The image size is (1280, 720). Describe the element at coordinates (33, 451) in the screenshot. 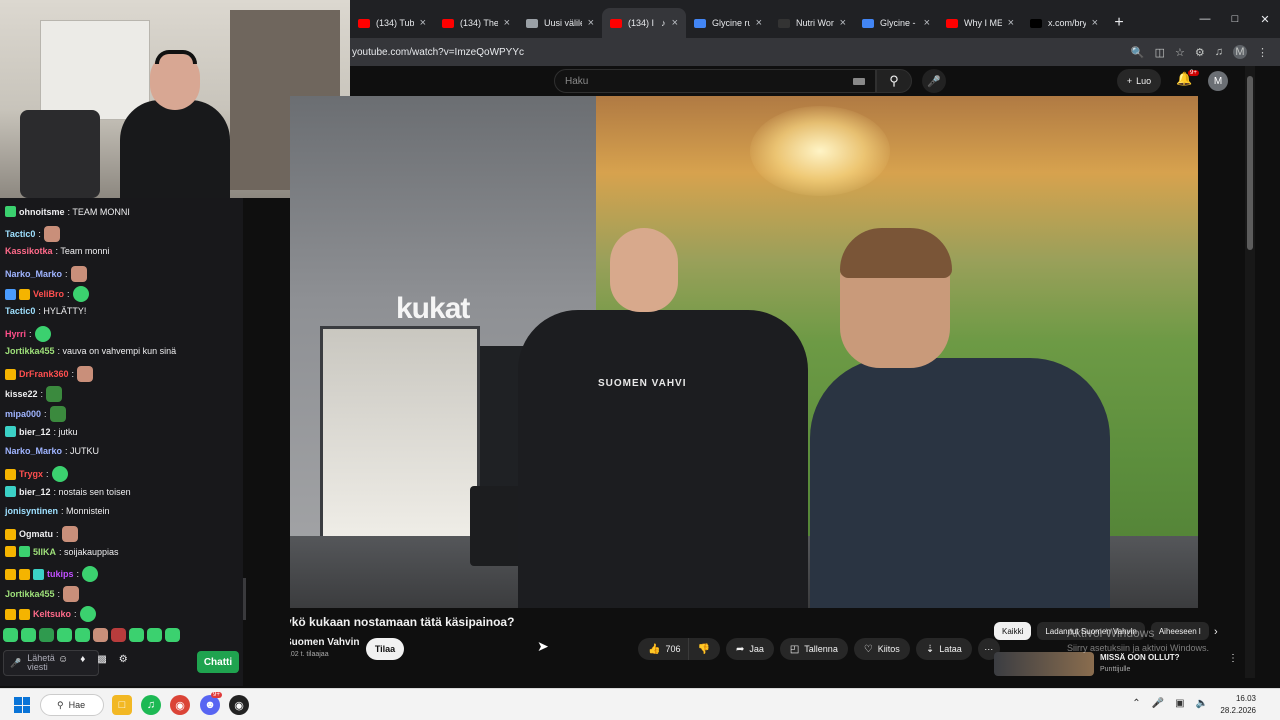

I see `chat-username: Narko_Marko` at that location.